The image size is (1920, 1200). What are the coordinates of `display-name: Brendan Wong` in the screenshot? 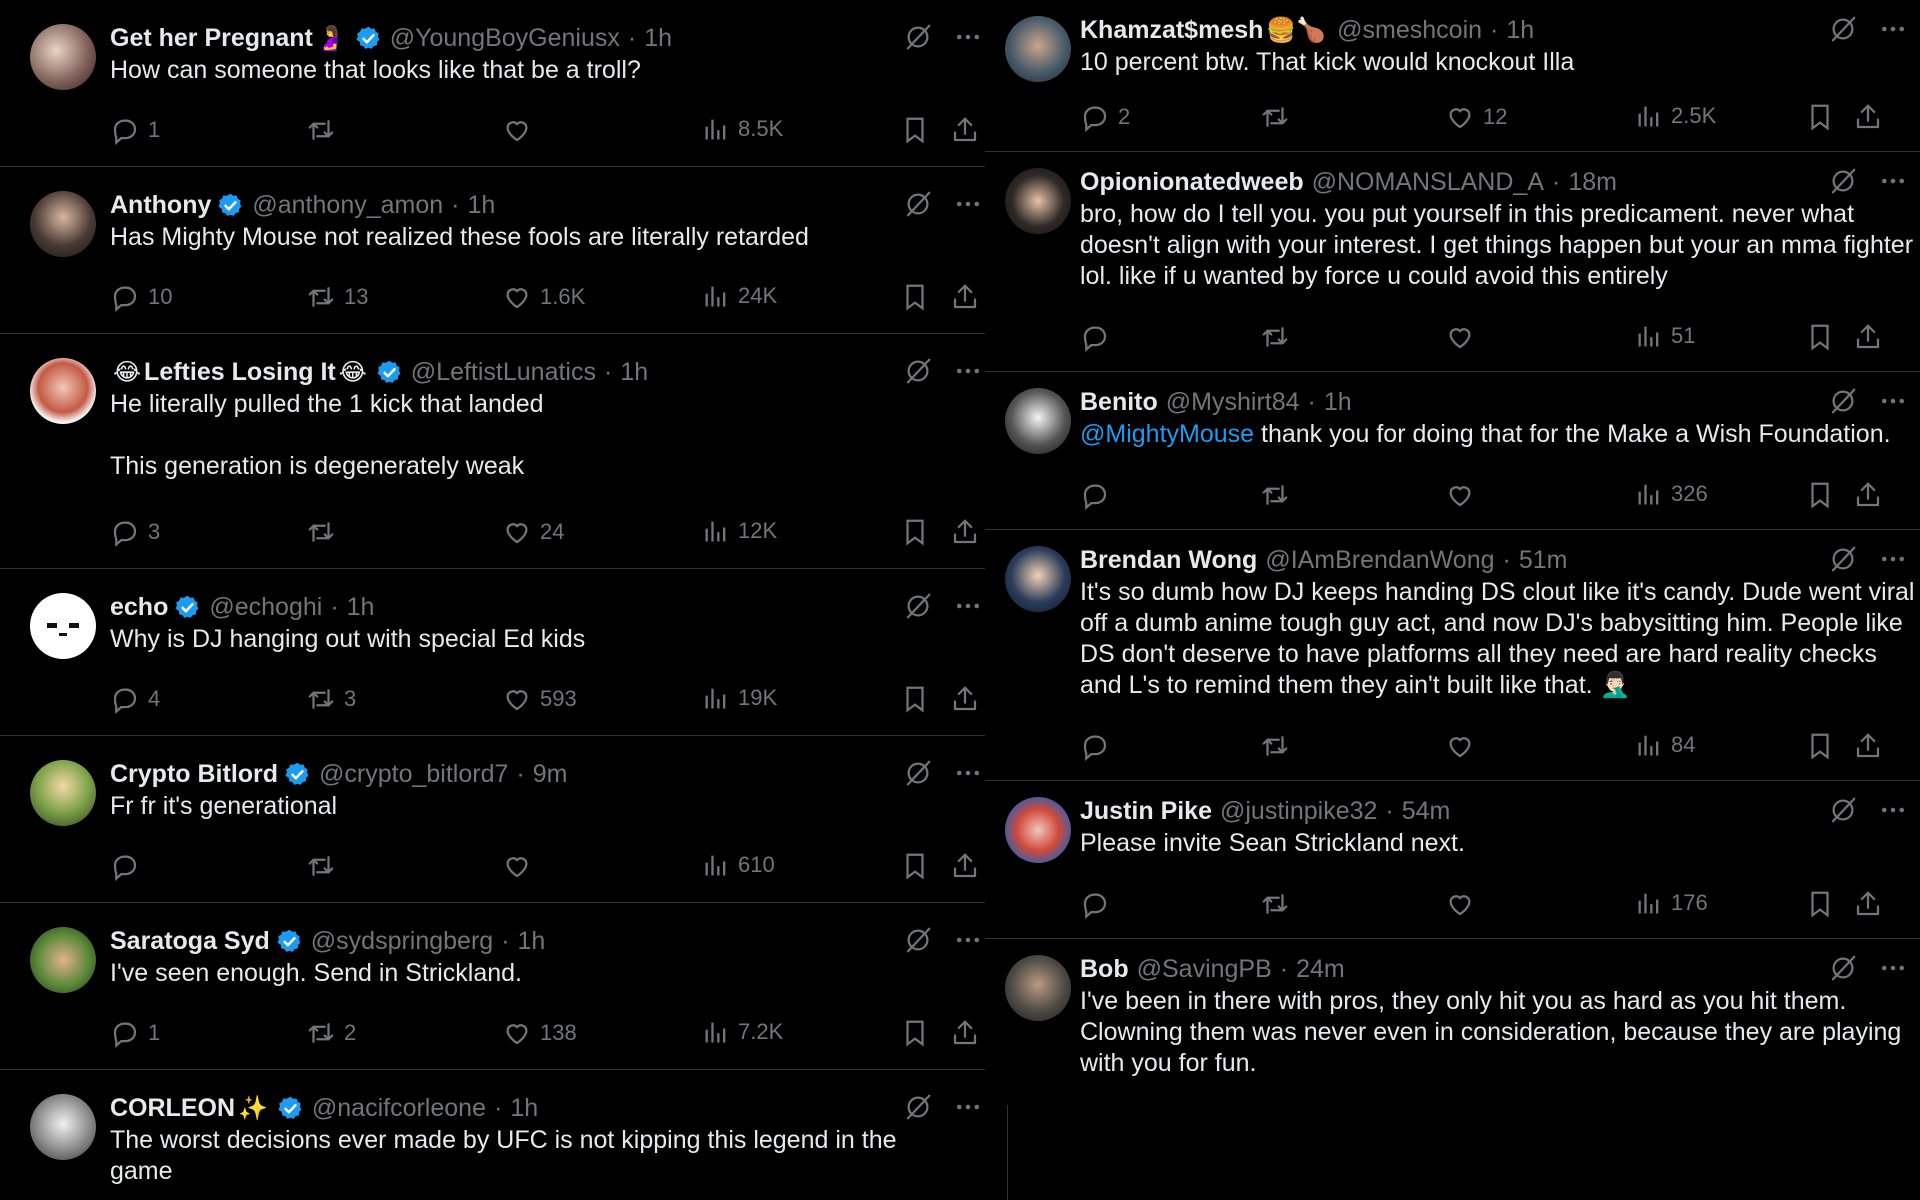 It's located at (1168, 560).